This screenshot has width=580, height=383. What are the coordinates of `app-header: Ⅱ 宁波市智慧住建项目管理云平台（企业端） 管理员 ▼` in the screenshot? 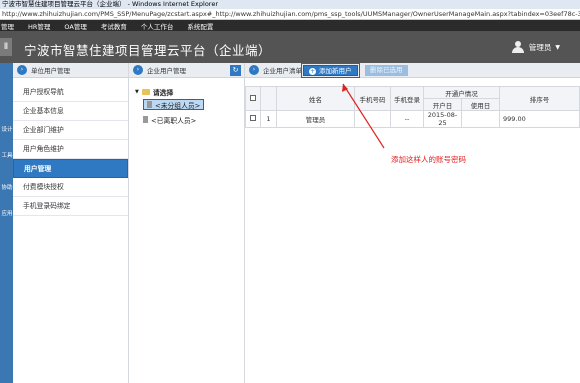 It's located at (290, 47).